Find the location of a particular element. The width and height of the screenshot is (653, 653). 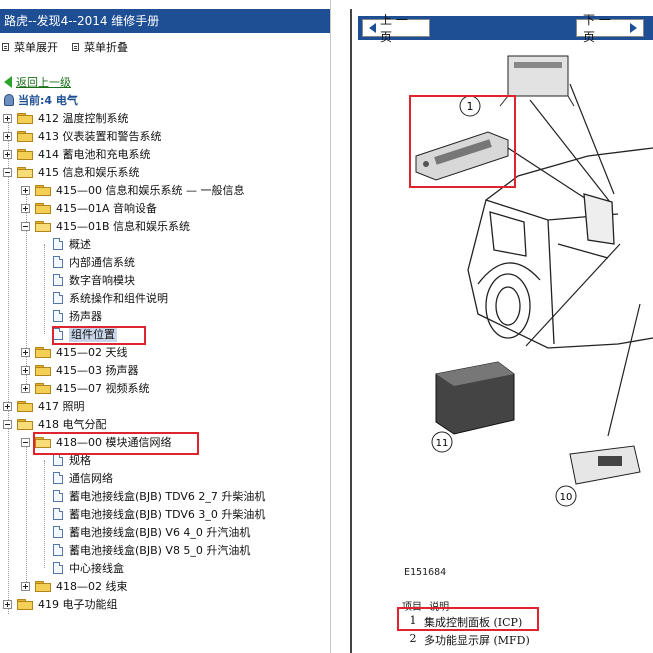

tree-page-component-location: 组件位置 is located at coordinates (85, 334).